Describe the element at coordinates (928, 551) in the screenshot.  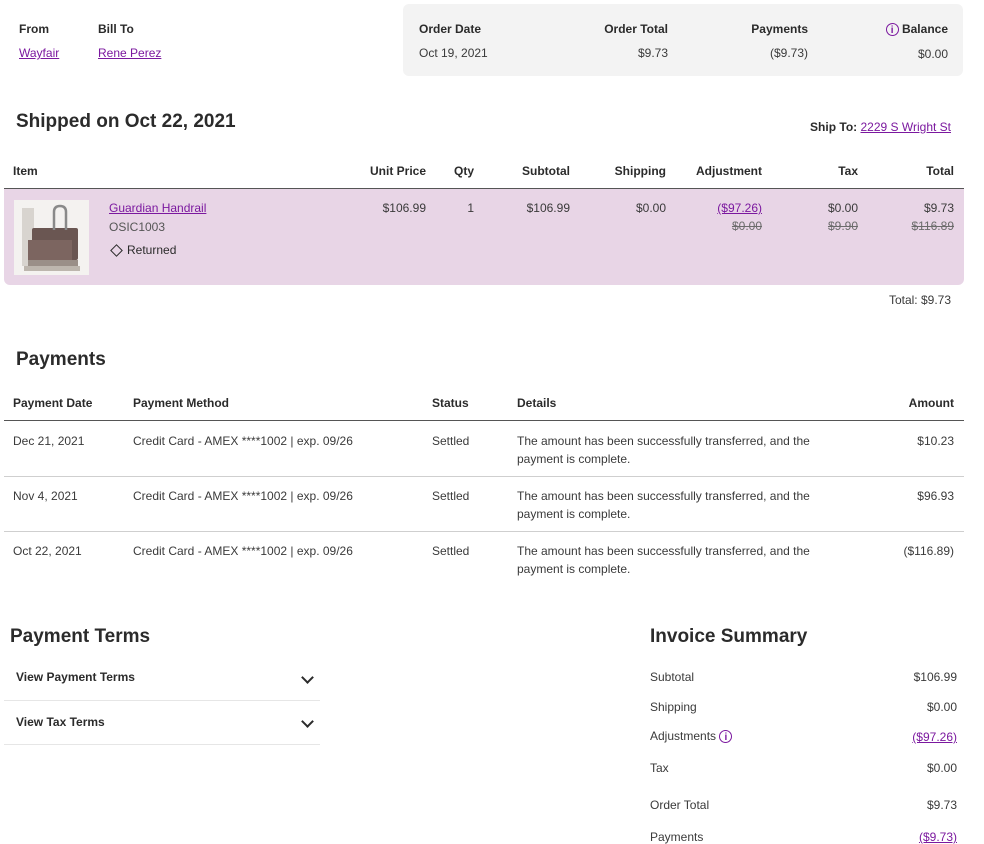
I see `payment-amount: ($116.89)` at that location.